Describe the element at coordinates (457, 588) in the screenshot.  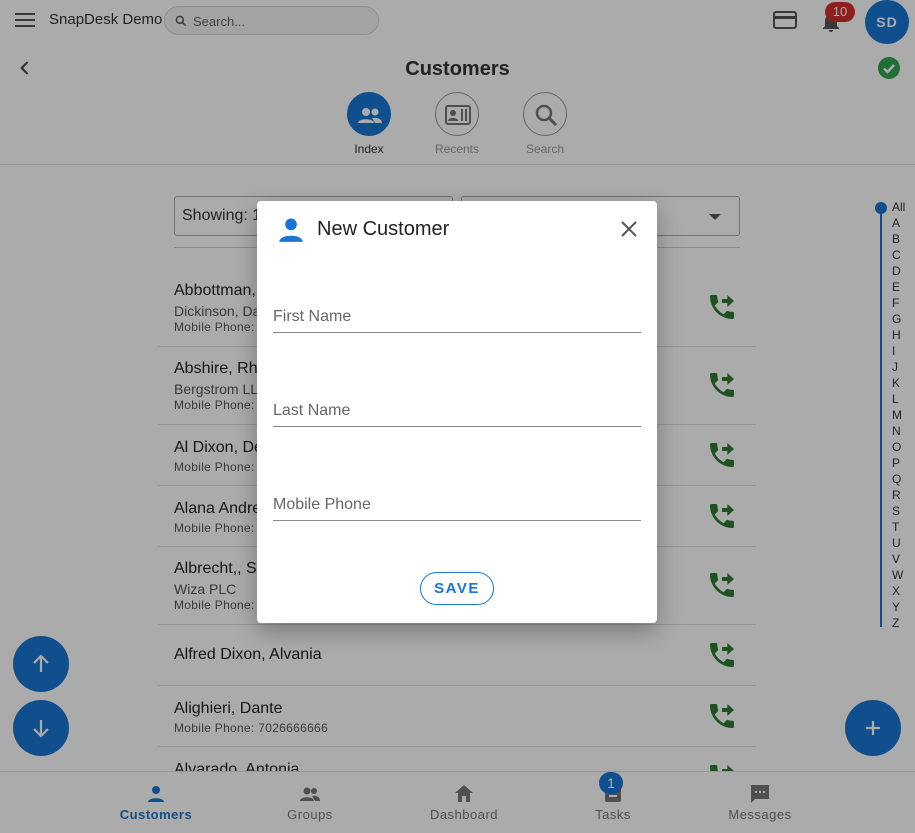
I see `save-button: SAVE` at that location.